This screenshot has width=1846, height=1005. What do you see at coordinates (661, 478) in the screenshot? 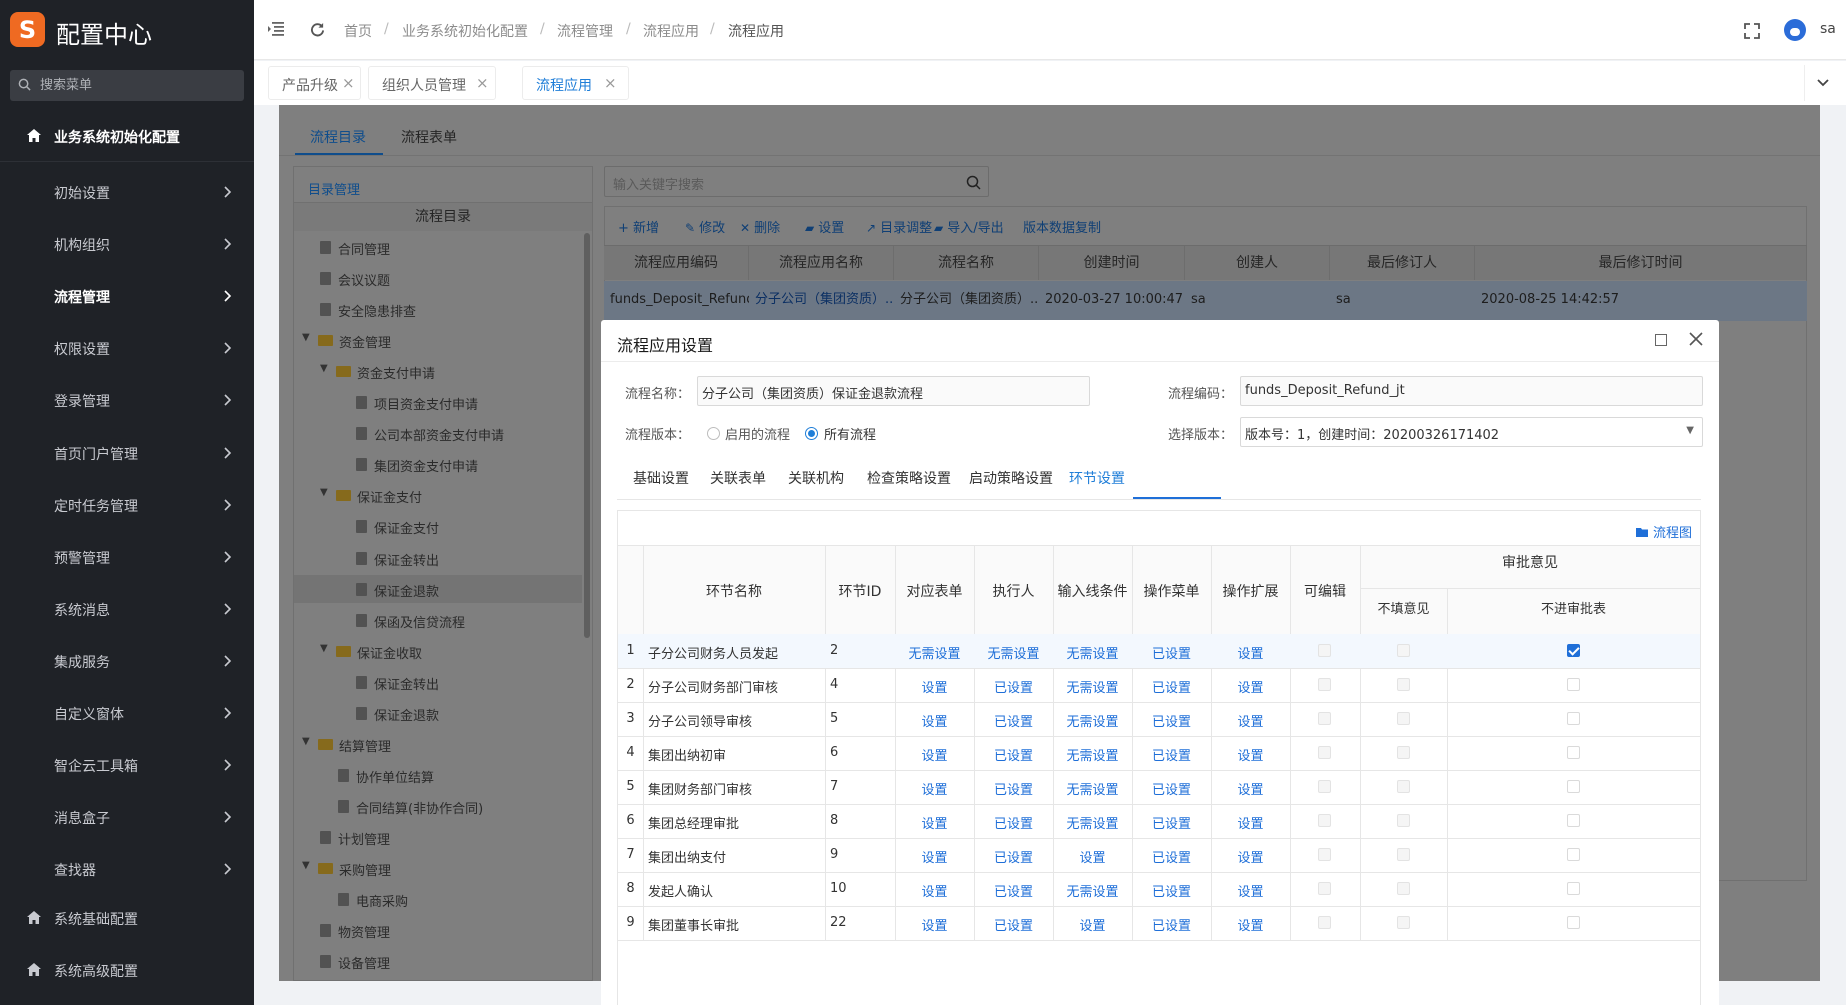
I see `modal-tab: 基础设置` at bounding box center [661, 478].